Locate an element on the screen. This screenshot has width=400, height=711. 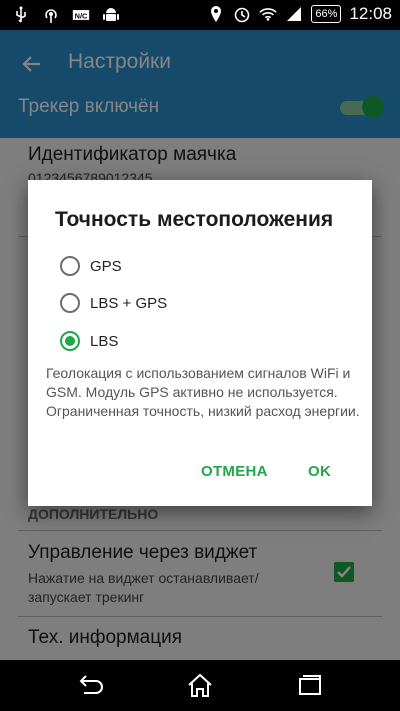
radio-lbs is located at coordinates (70, 341).